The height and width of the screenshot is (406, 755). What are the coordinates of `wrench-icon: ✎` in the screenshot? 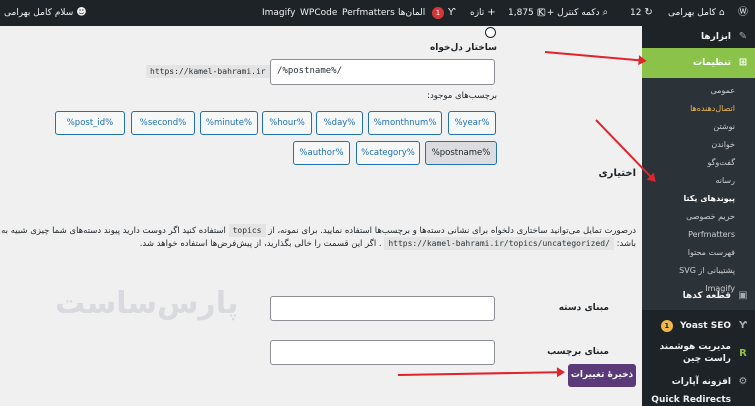 It's located at (743, 36).